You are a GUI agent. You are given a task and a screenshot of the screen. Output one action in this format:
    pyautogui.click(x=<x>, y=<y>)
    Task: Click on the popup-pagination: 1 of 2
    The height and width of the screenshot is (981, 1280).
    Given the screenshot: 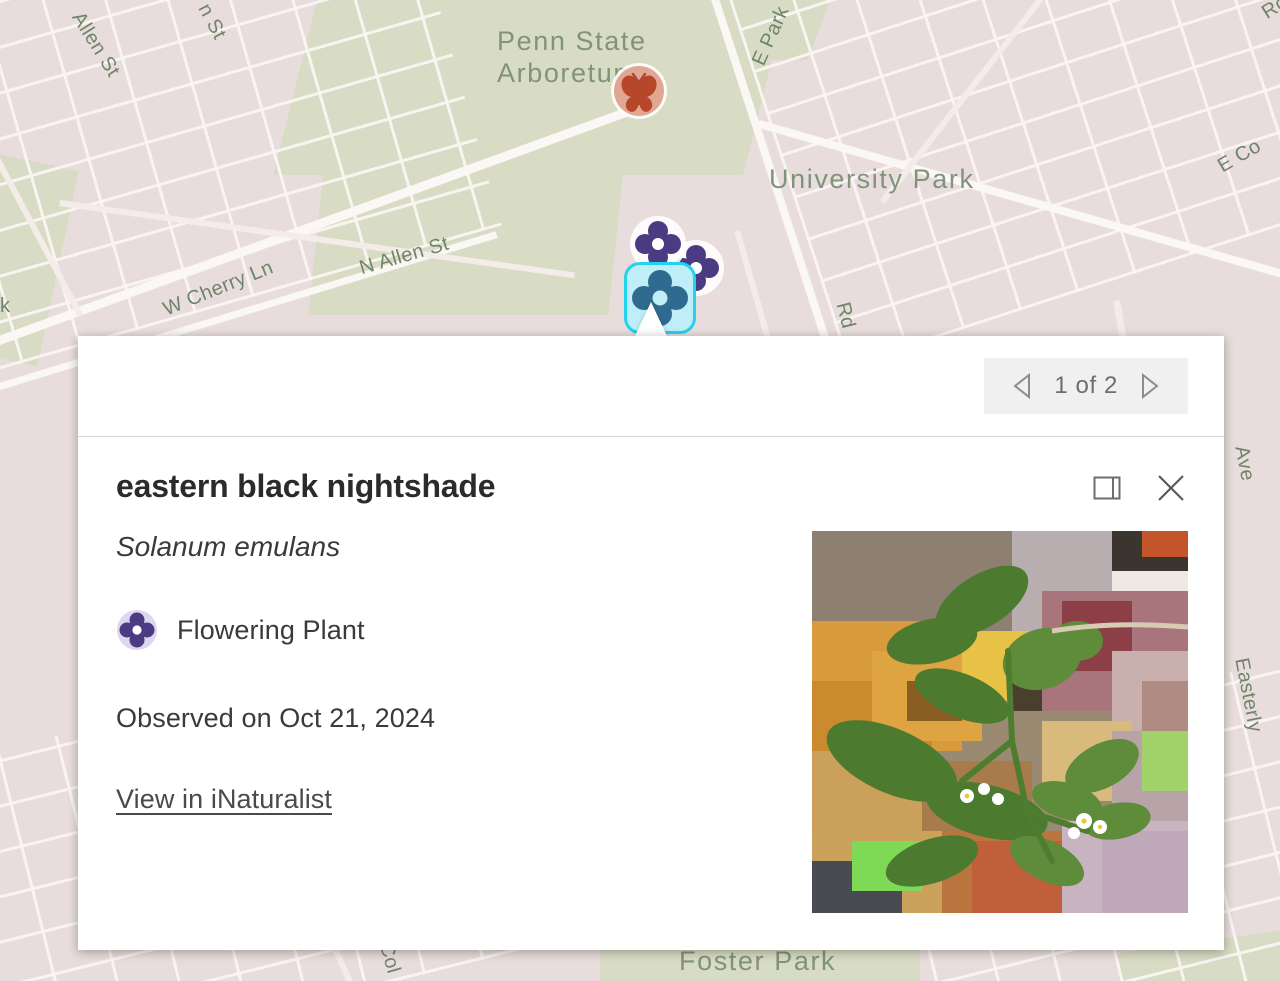 What is the action you would take?
    pyautogui.click(x=1086, y=386)
    